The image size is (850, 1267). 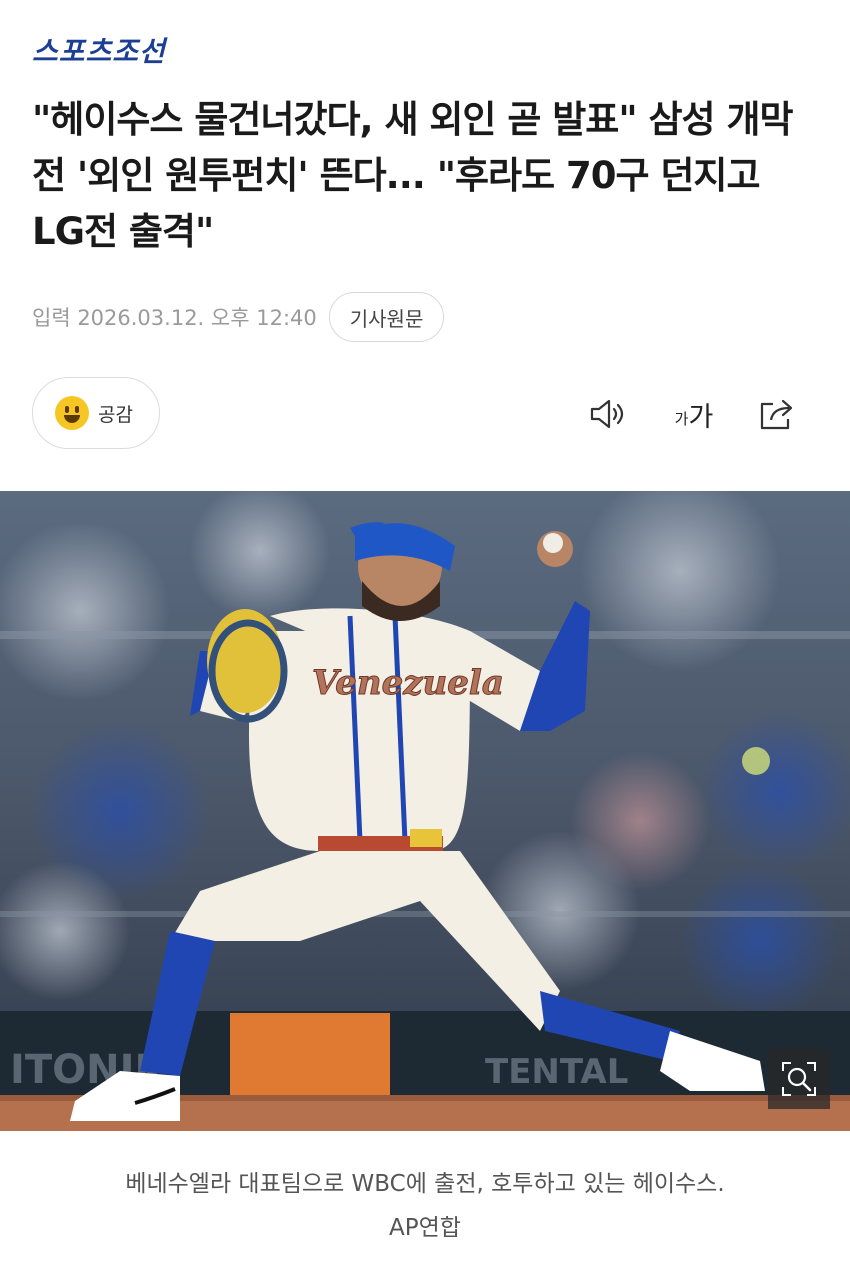 I want to click on font-size-icon: 가 가, so click(x=694, y=414).